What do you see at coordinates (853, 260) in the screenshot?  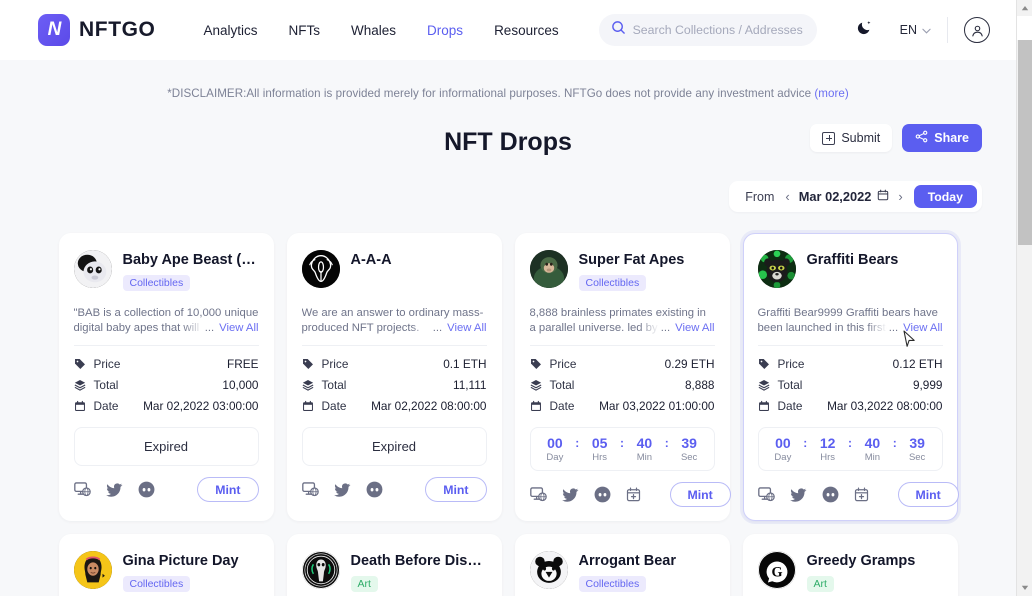 I see `collection-name: Graffiti Bears` at bounding box center [853, 260].